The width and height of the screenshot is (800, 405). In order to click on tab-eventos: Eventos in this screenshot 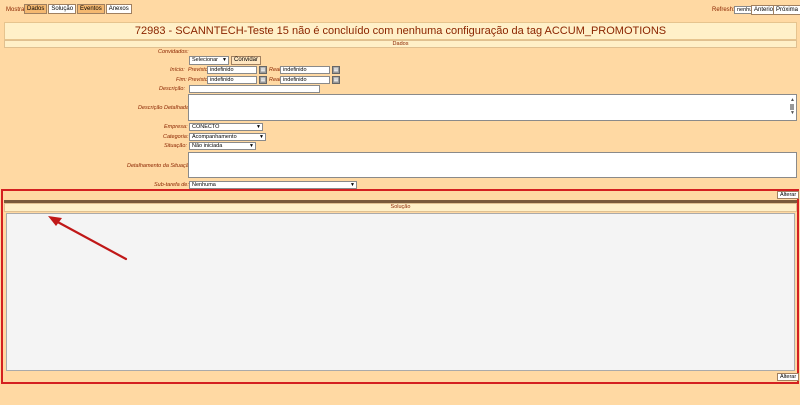, I will do `click(91, 9)`.